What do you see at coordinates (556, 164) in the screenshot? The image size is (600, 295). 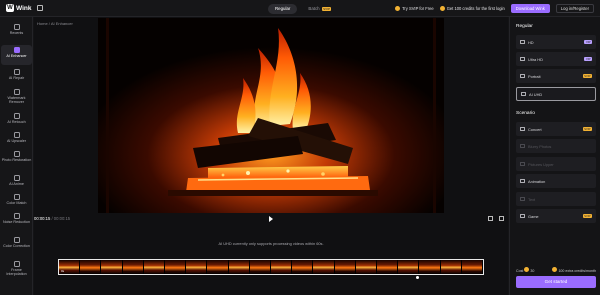 I see `option-pictures-upper: Pictures Upper` at bounding box center [556, 164].